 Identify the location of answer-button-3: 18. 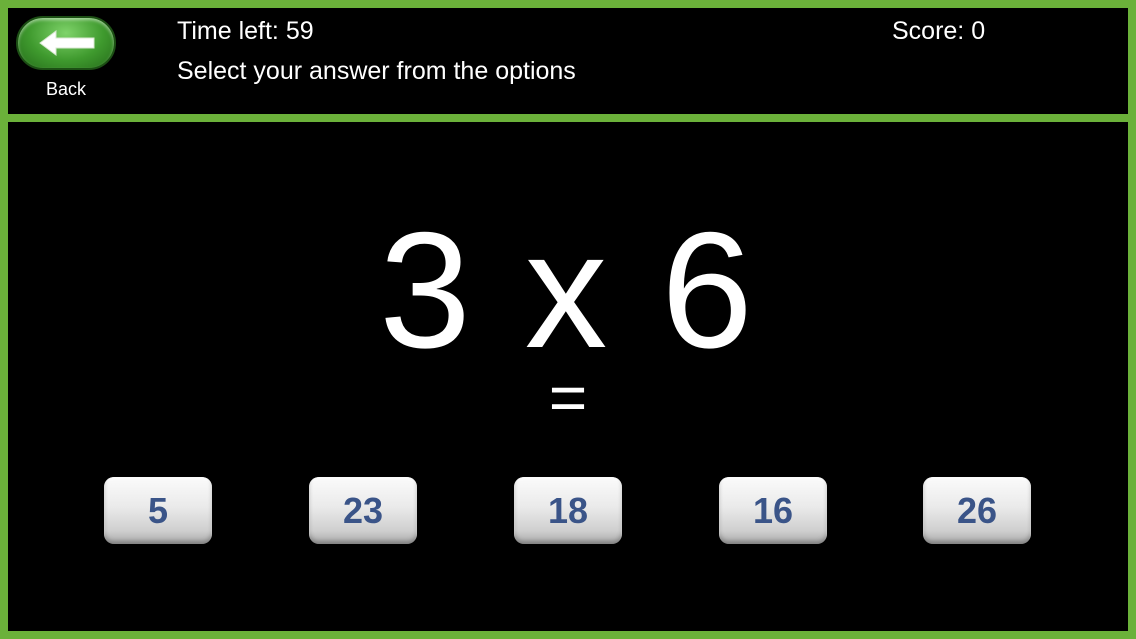
(568, 510).